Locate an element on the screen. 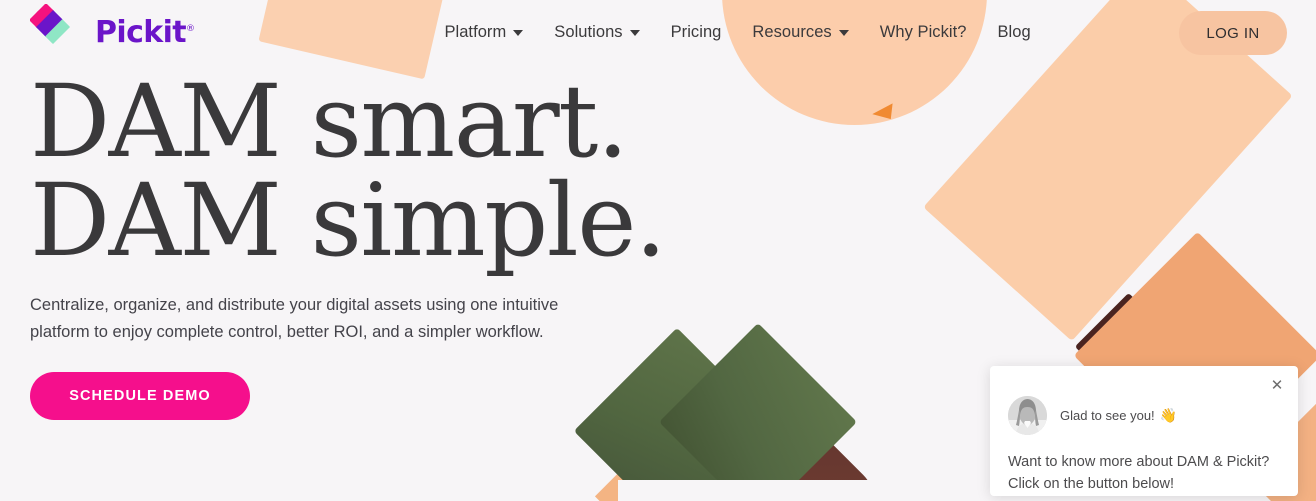 Image resolution: width=1316 pixels, height=501 pixels. nav-item-label: Why Pickit? is located at coordinates (923, 31).